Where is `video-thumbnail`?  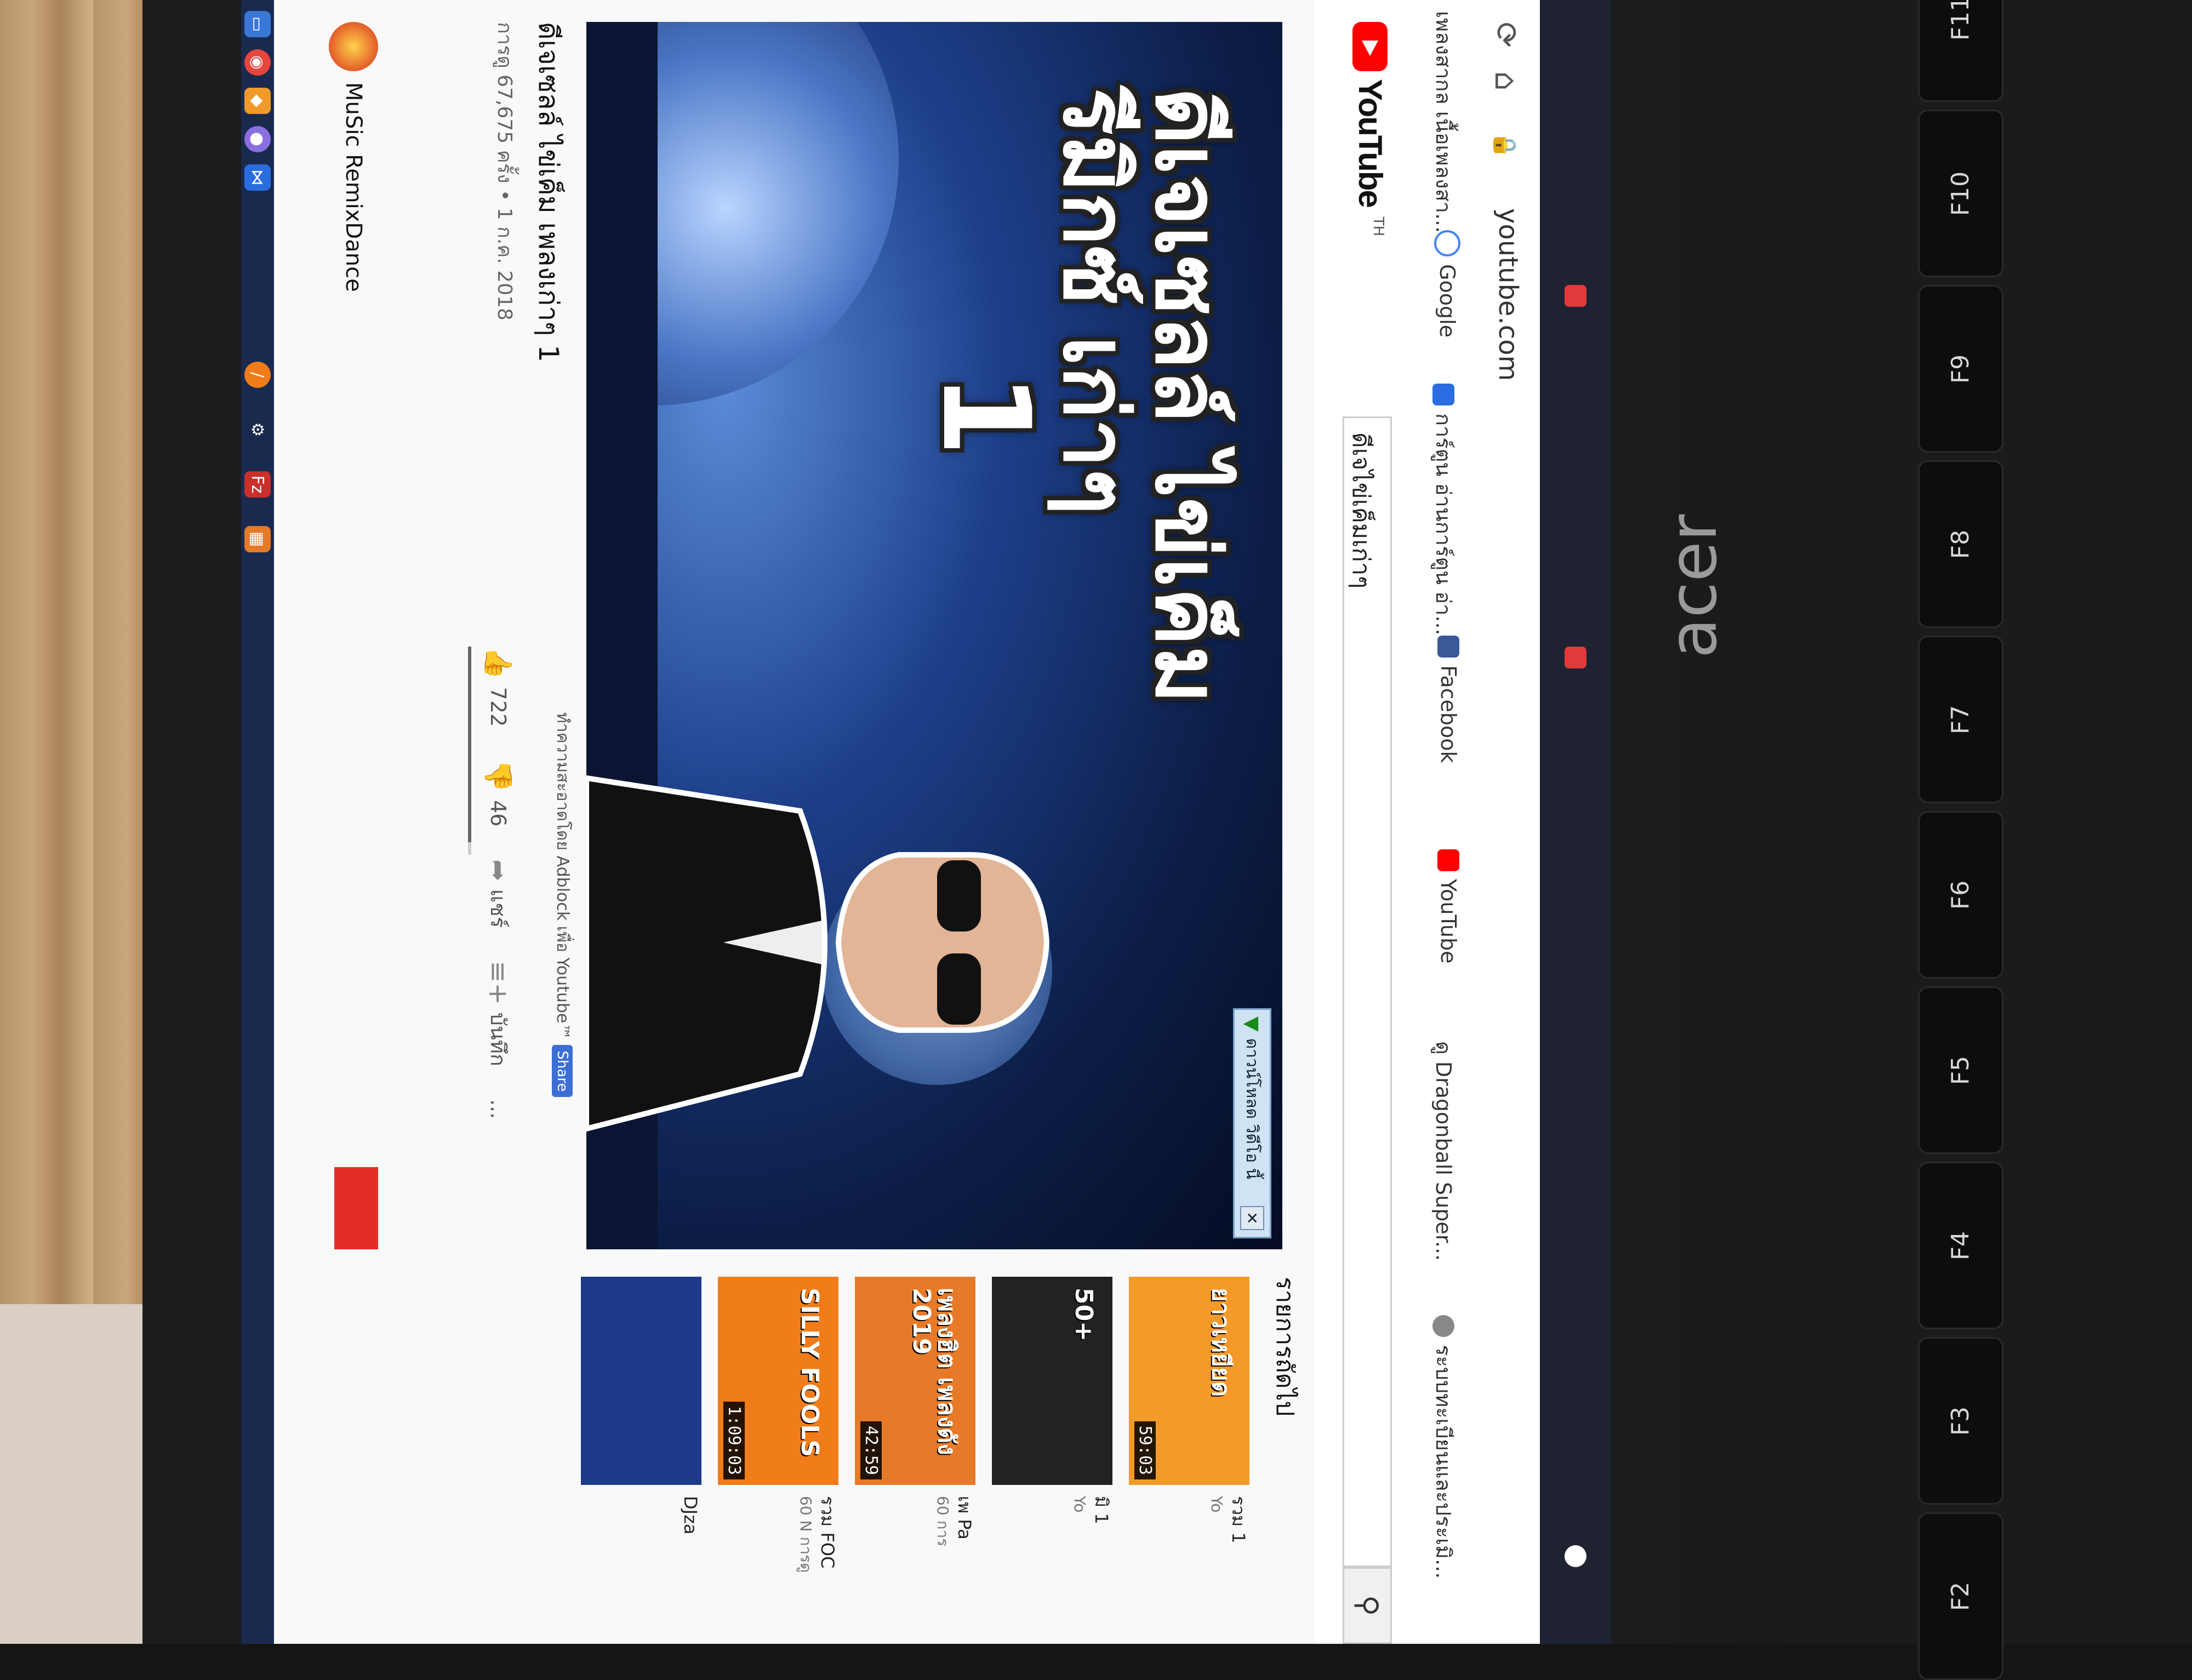
video-thumbnail is located at coordinates (641, 1381).